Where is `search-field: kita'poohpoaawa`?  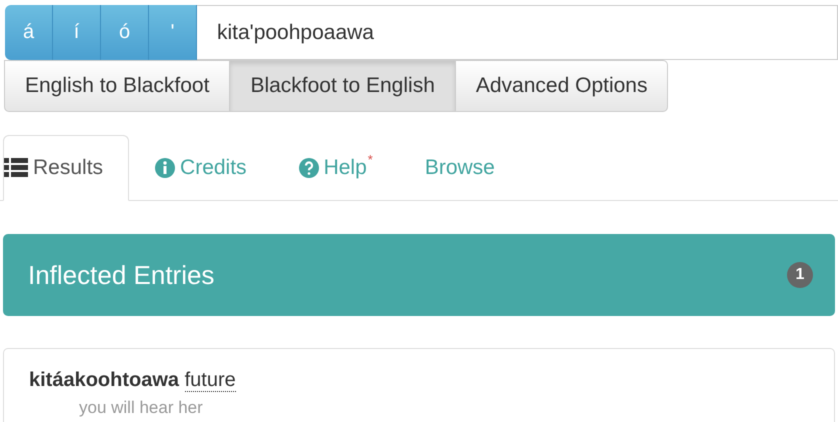
search-field: kita'poohpoaawa is located at coordinates (517, 32).